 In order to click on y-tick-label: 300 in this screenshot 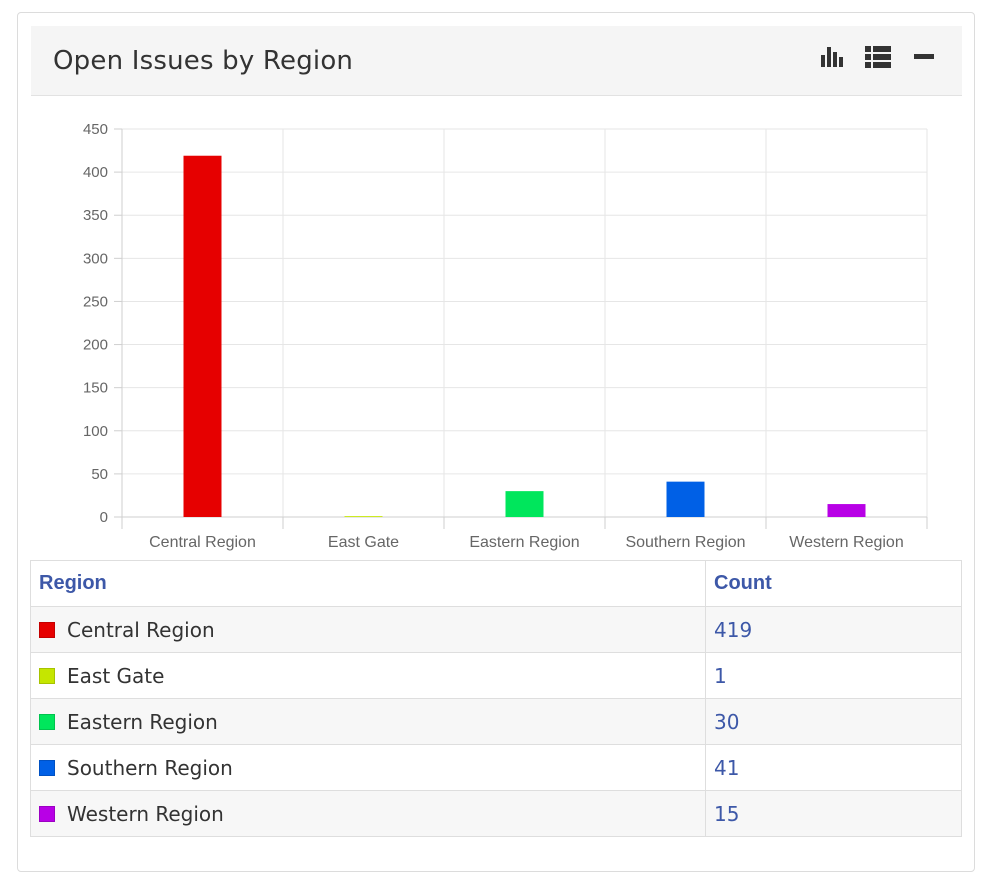, I will do `click(95, 258)`.